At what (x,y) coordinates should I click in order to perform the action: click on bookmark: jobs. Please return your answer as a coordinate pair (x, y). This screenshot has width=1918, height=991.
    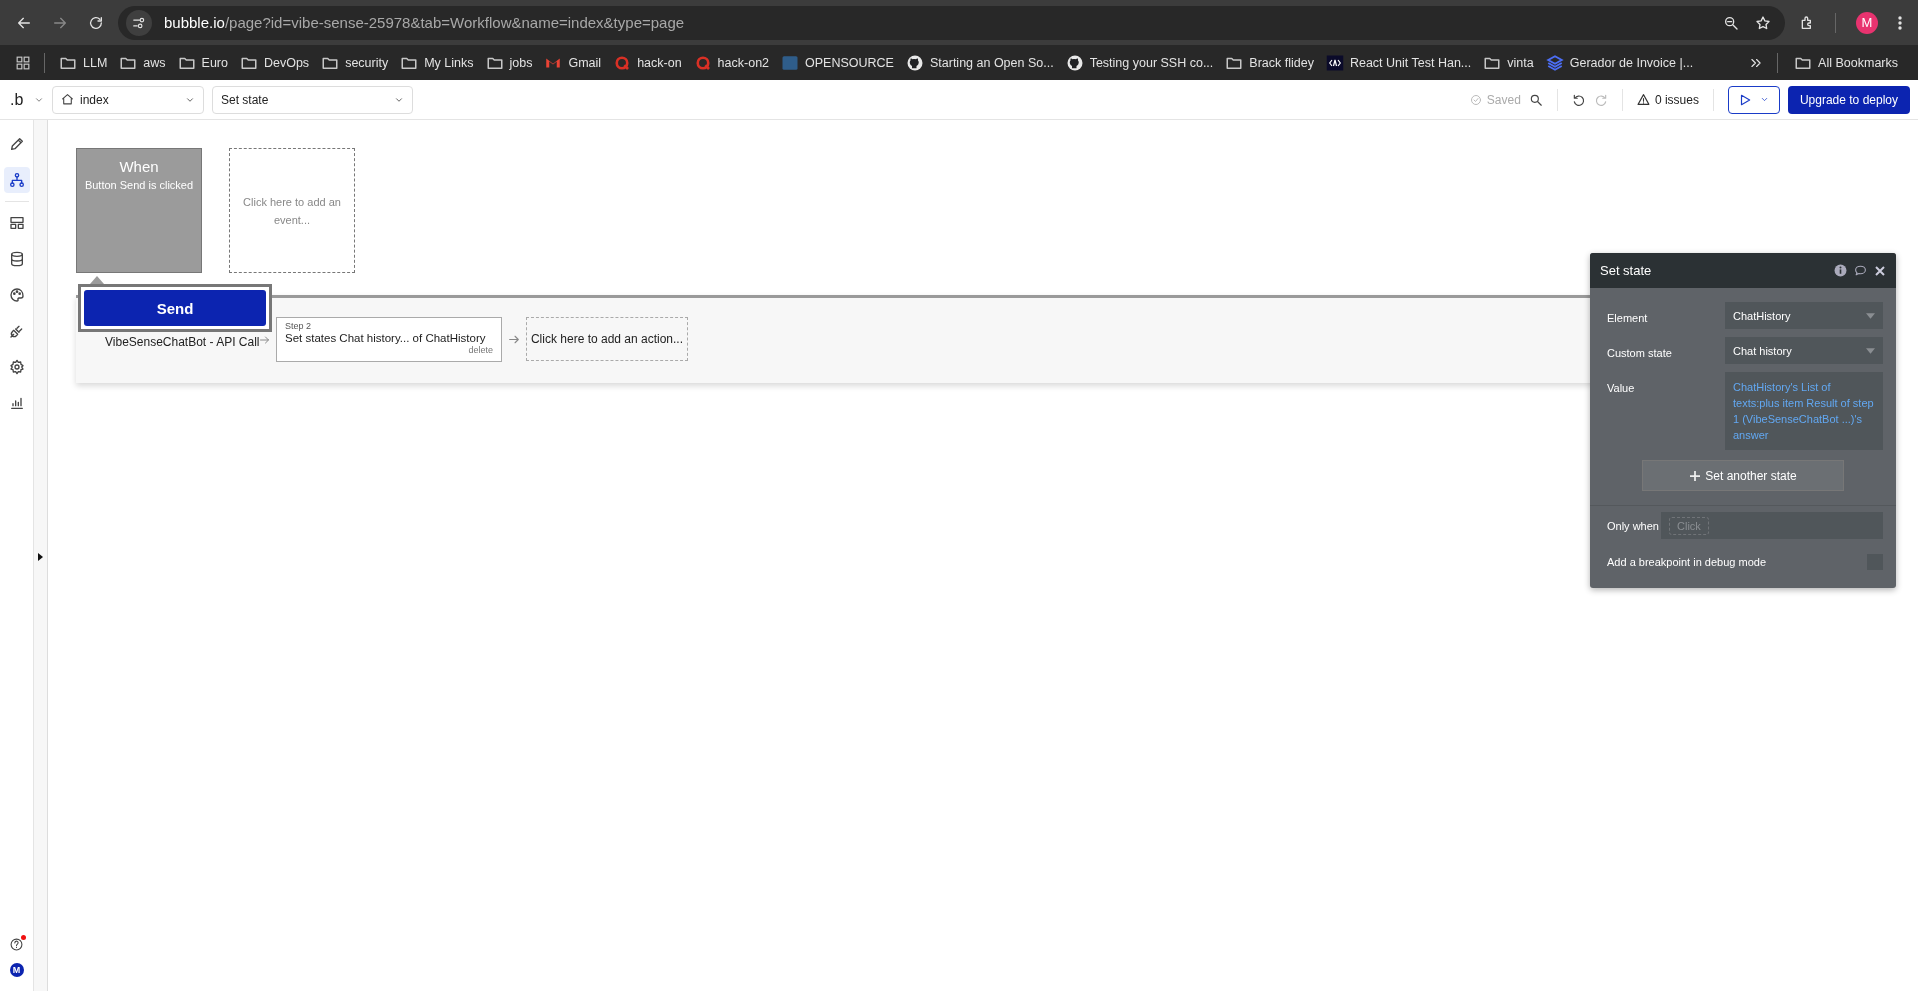
    Looking at the image, I should click on (509, 62).